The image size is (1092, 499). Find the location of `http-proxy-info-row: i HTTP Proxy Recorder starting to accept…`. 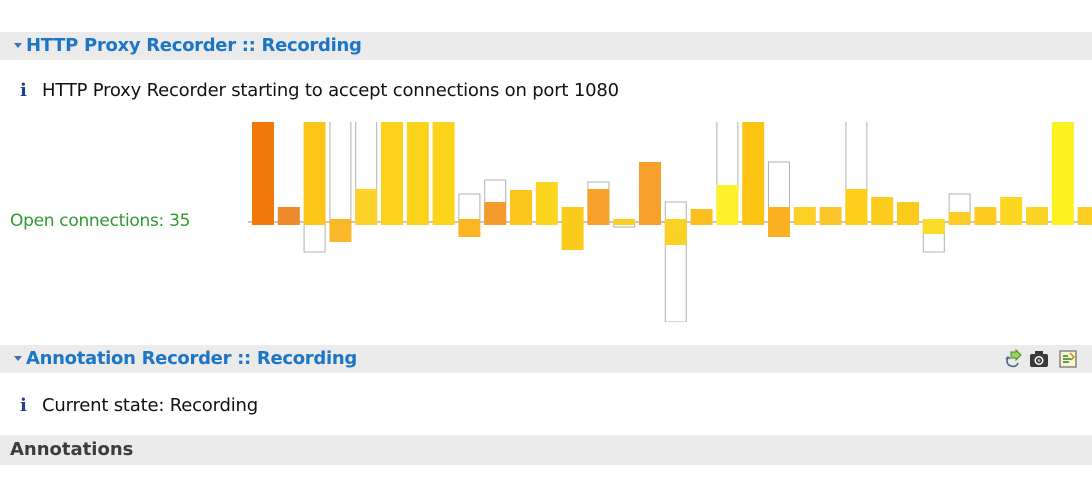

http-proxy-info-row: i HTTP Proxy Recorder starting to accept… is located at coordinates (546, 91).